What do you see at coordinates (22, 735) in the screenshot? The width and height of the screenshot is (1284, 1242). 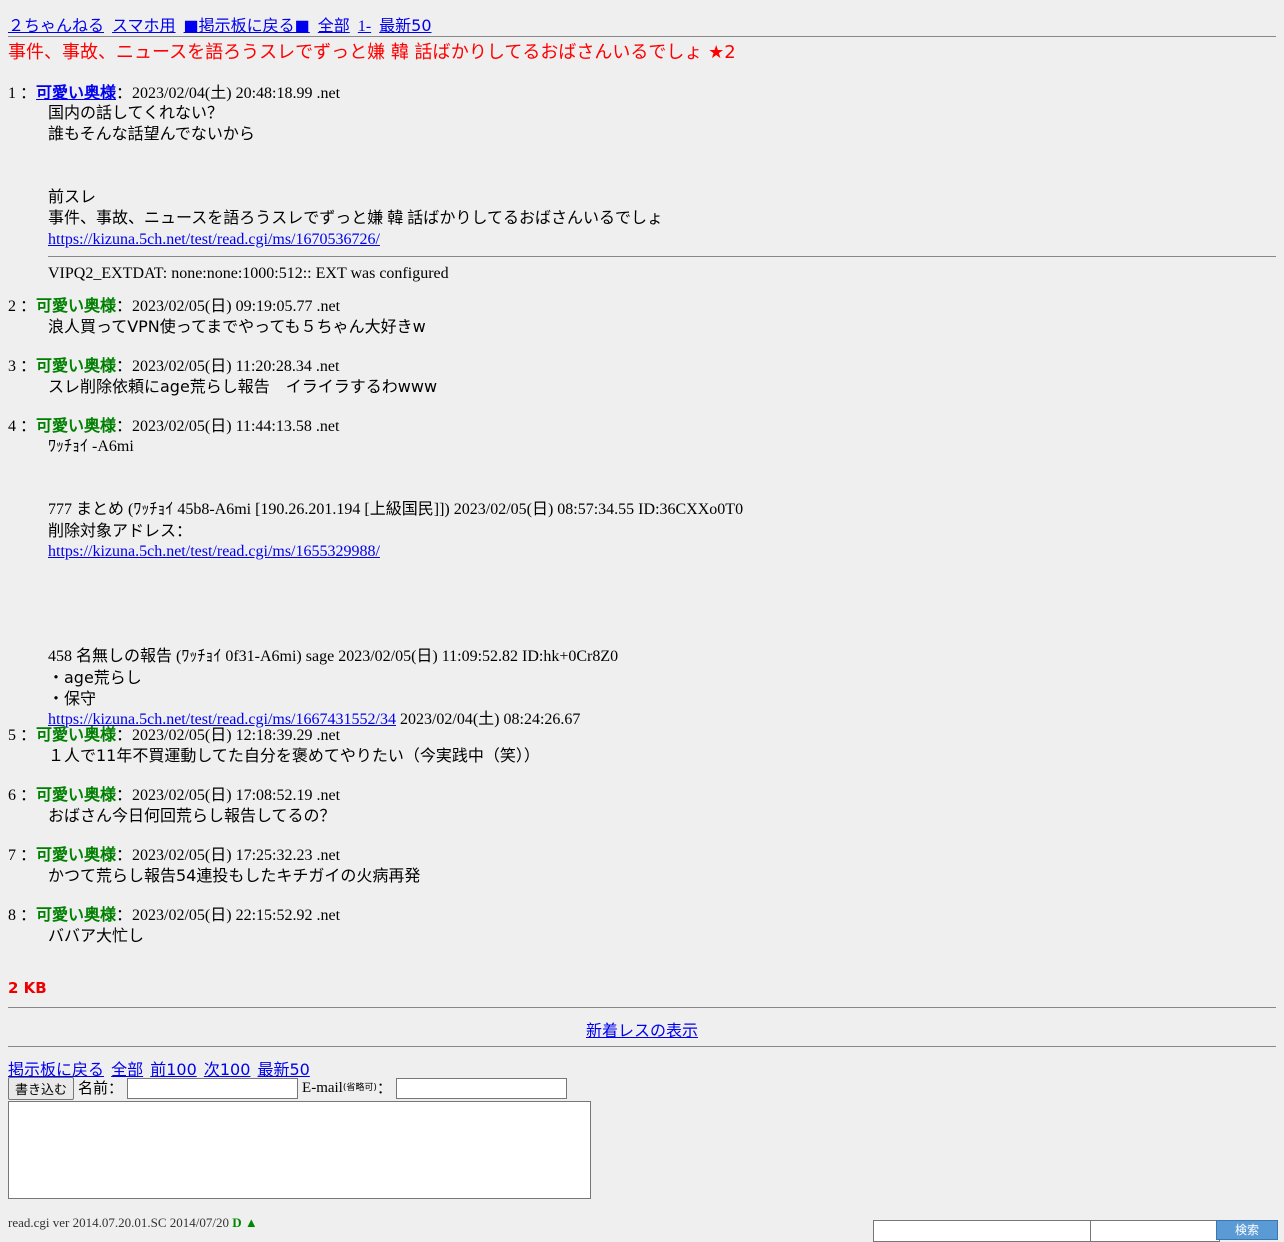 I see `post-number: 5 ：` at bounding box center [22, 735].